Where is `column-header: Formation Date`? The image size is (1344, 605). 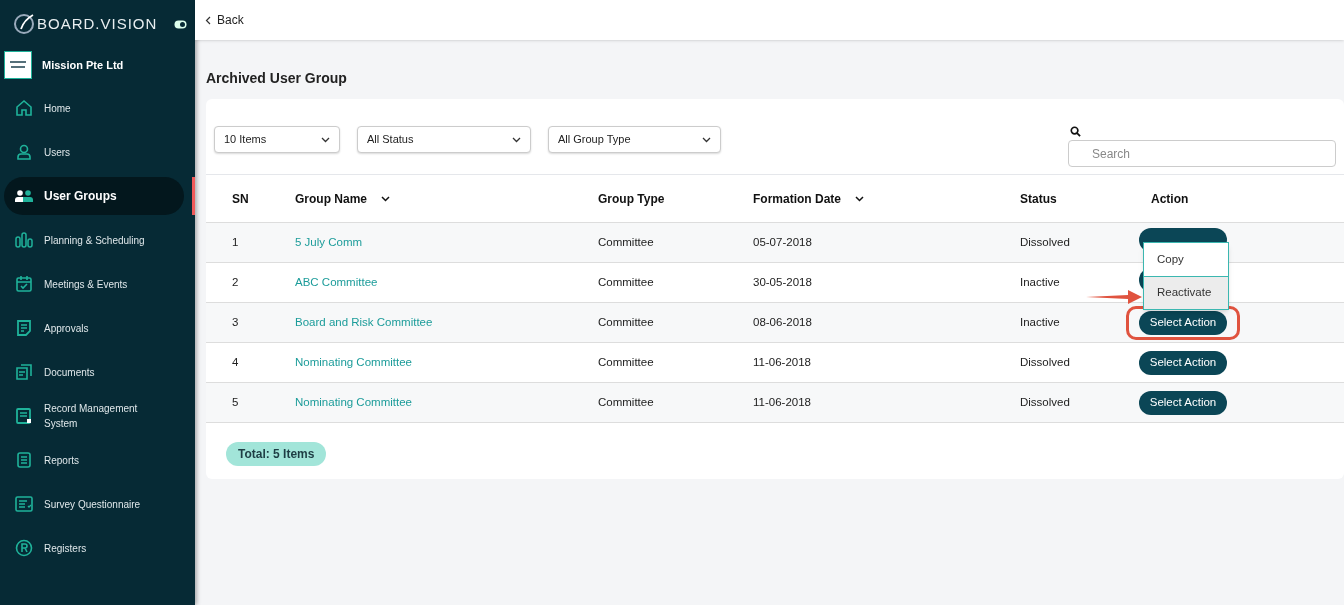 column-header: Formation Date is located at coordinates (797, 199).